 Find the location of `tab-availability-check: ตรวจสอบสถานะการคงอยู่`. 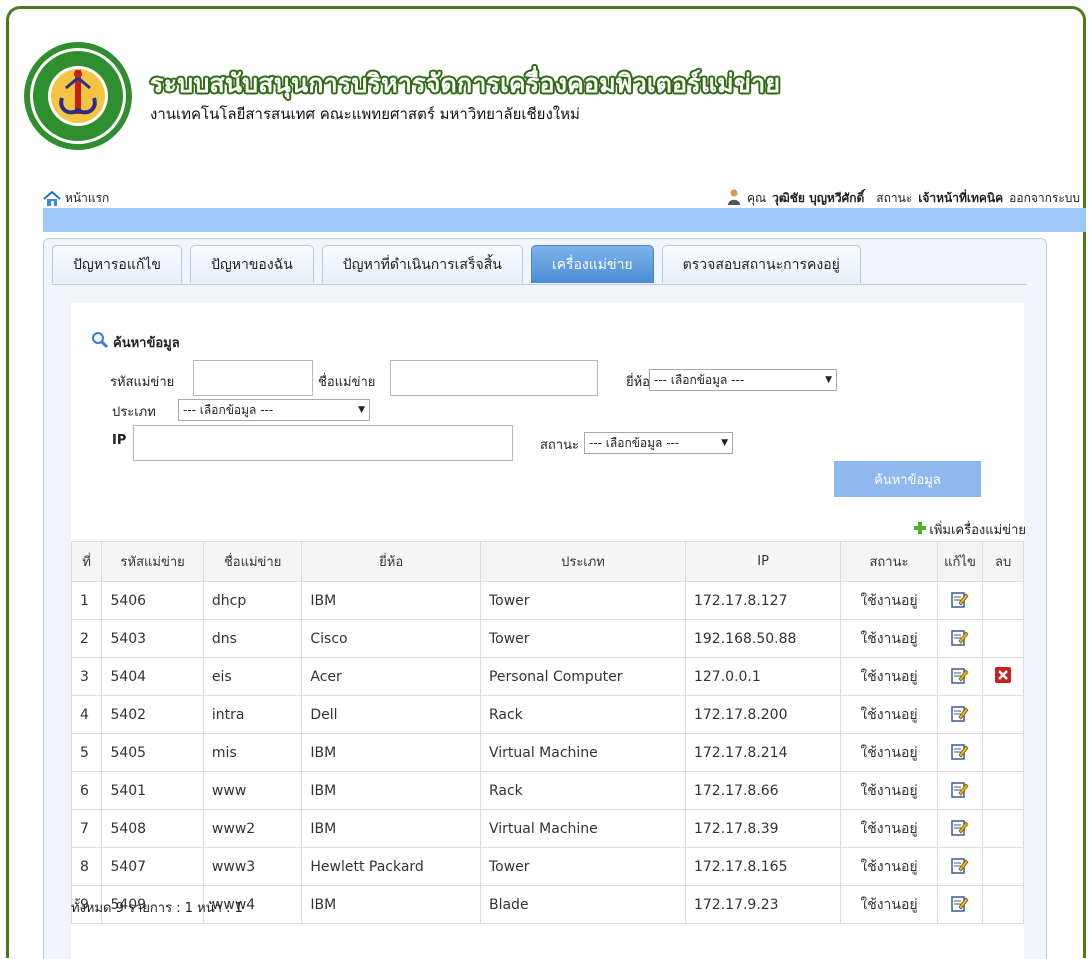

tab-availability-check: ตรวจสอบสถานะการคงอยู่ is located at coordinates (761, 264).